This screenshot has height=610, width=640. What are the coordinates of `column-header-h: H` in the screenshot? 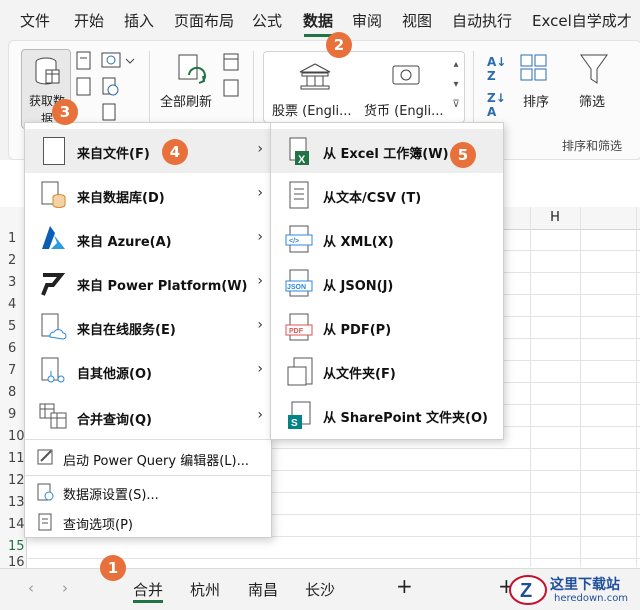 It's located at (555, 218).